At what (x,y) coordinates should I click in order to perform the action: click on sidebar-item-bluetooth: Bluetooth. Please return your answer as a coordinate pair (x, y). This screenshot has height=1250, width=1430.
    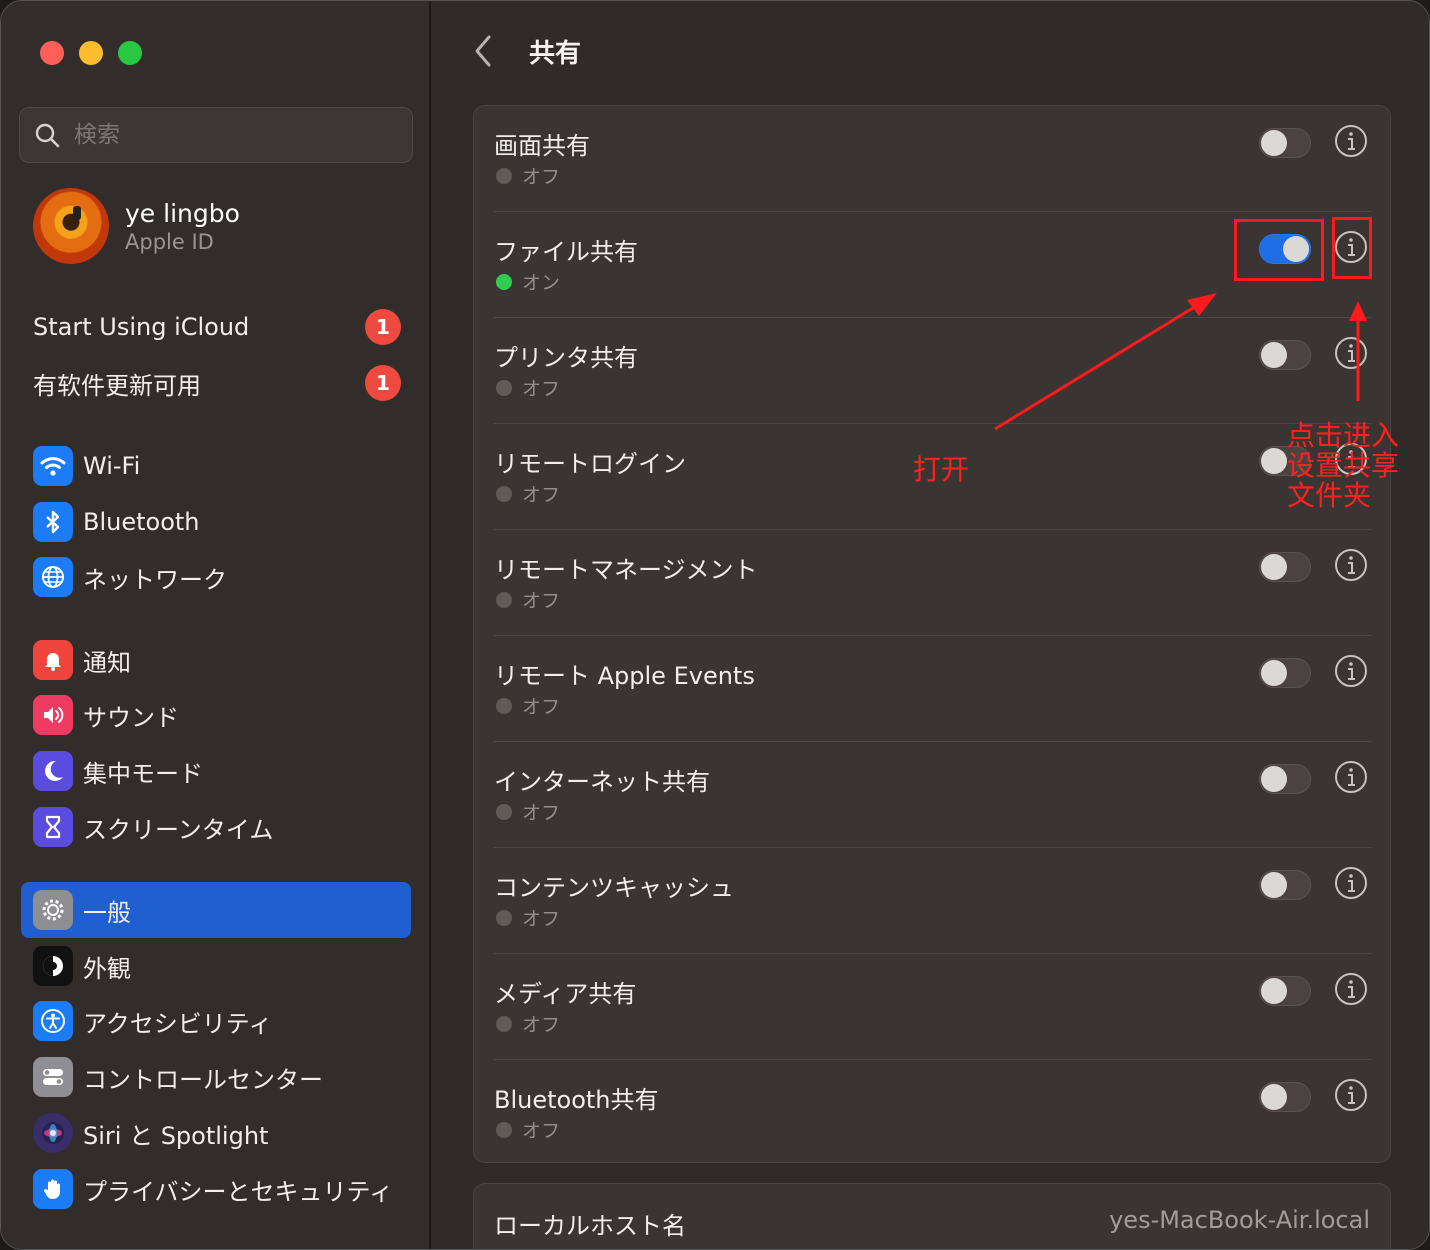
    Looking at the image, I should click on (216, 522).